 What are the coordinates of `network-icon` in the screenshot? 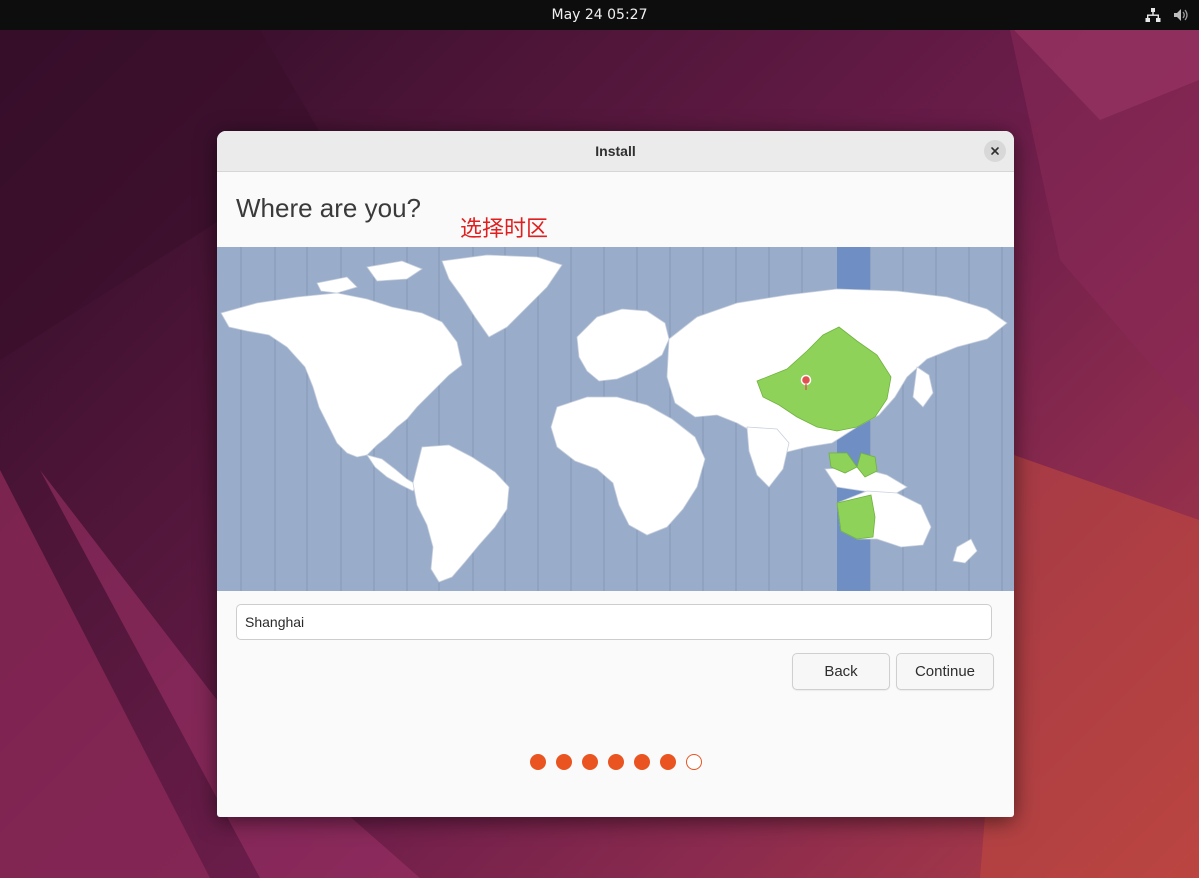 It's located at (1153, 15).